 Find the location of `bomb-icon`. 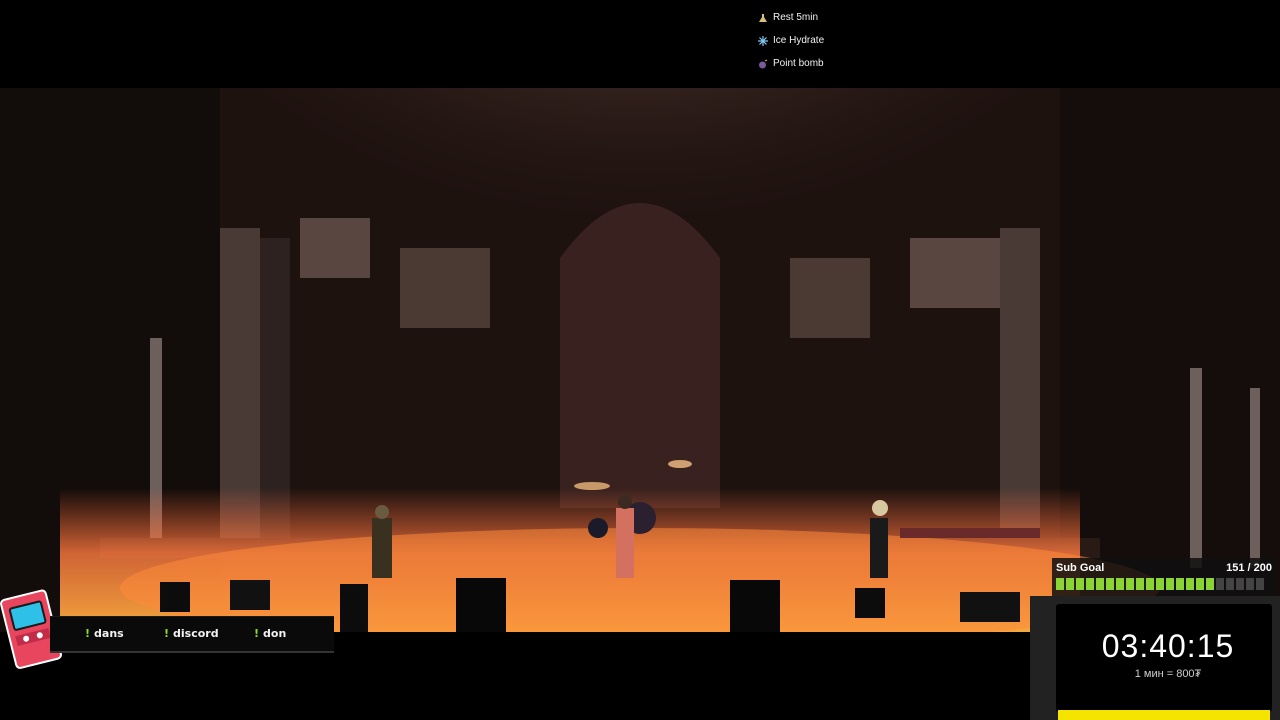

bomb-icon is located at coordinates (763, 63).